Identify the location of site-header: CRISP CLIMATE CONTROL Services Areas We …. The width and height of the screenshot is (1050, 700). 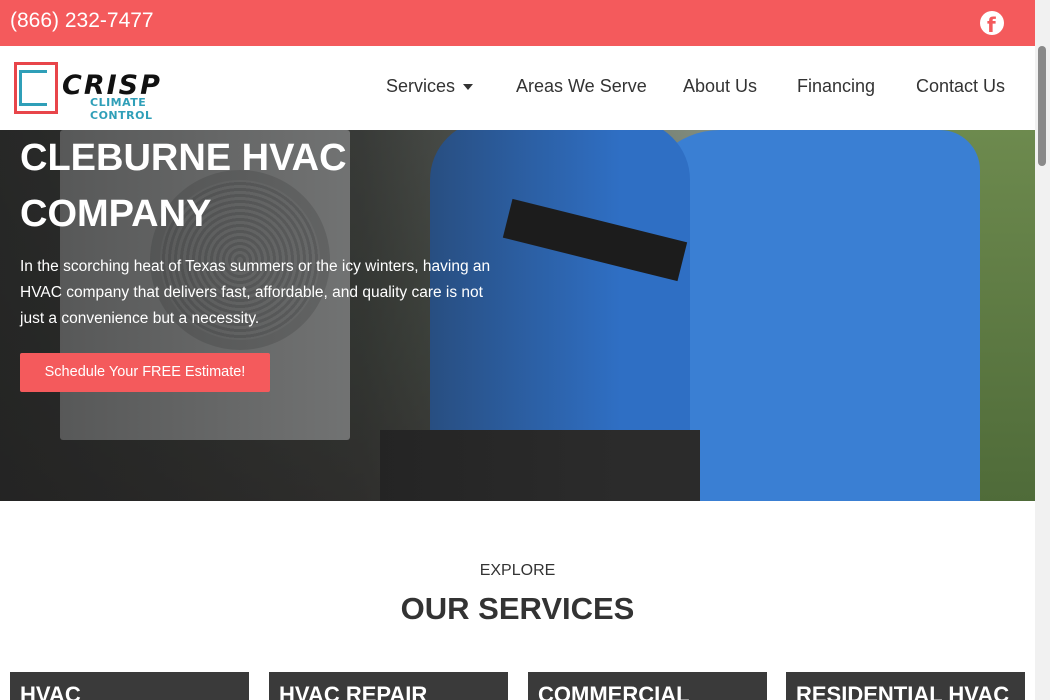
(517, 88).